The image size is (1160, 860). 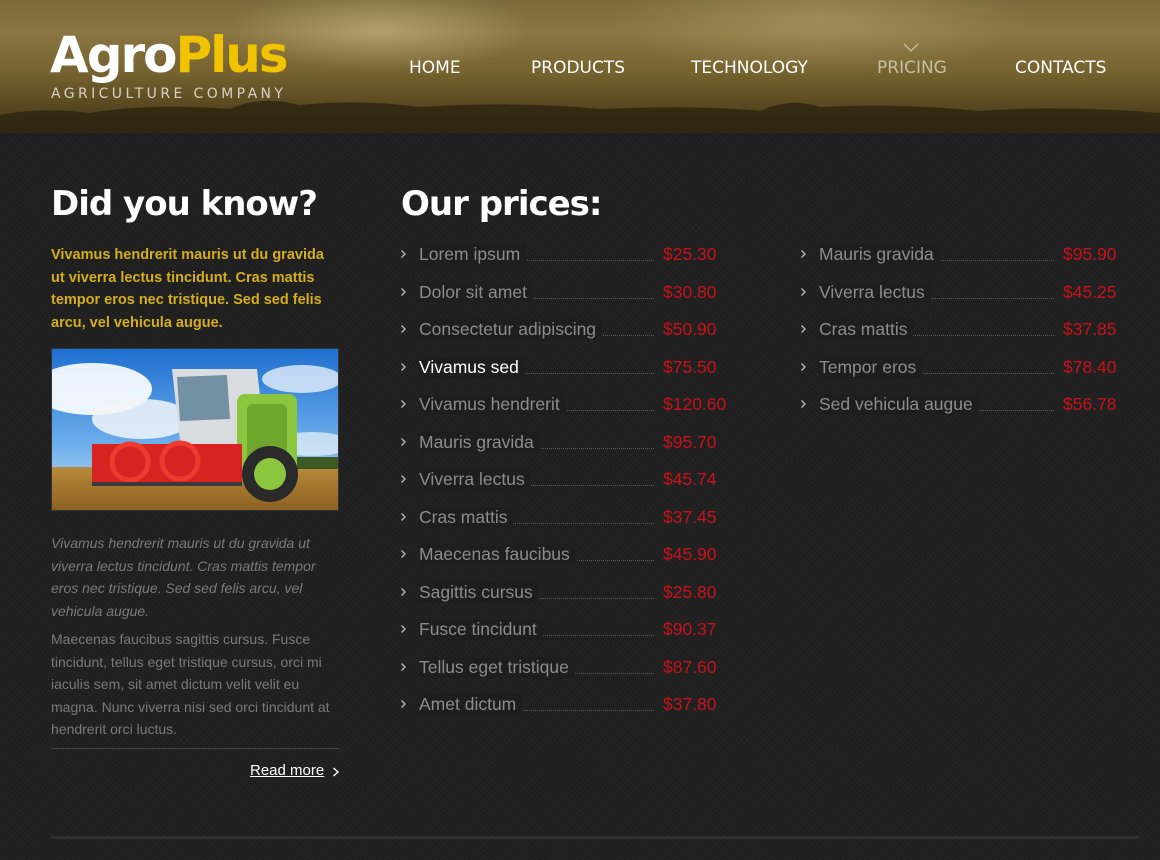 I want to click on nav-pricing: PRICING, so click(x=912, y=68).